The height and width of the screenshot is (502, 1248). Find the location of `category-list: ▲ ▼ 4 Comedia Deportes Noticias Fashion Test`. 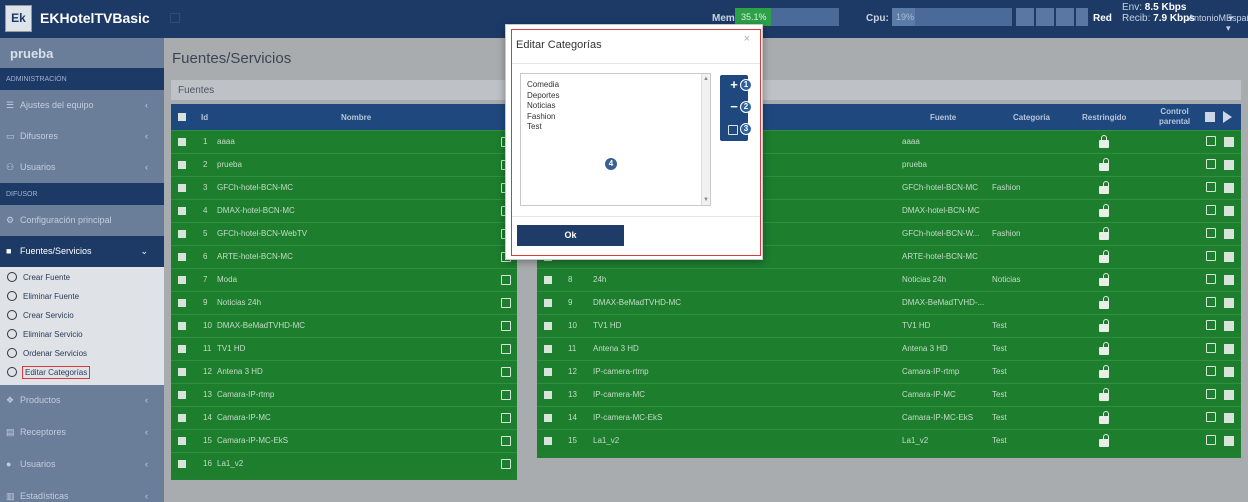

category-list: ▲ ▼ 4 Comedia Deportes Noticias Fashion Test is located at coordinates (615, 139).